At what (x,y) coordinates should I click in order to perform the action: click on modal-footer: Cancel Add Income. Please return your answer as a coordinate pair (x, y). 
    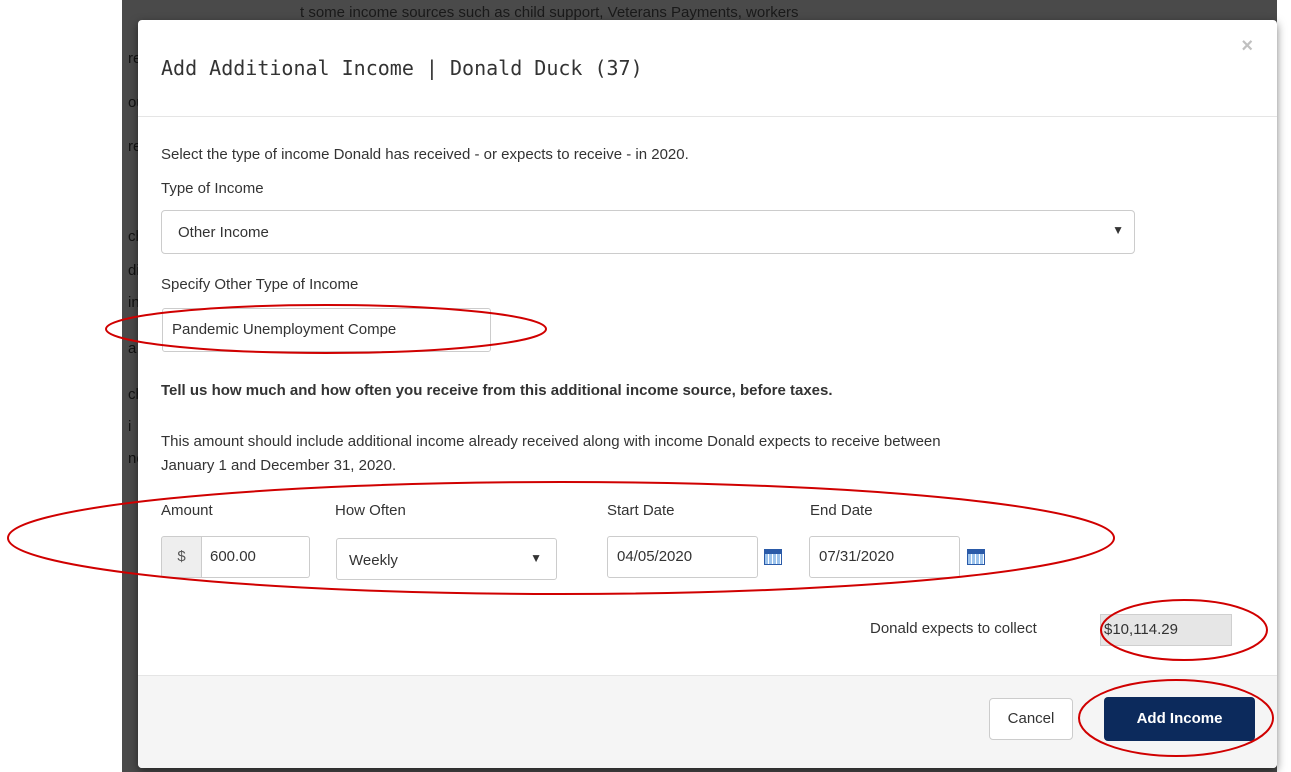
    Looking at the image, I should click on (707, 721).